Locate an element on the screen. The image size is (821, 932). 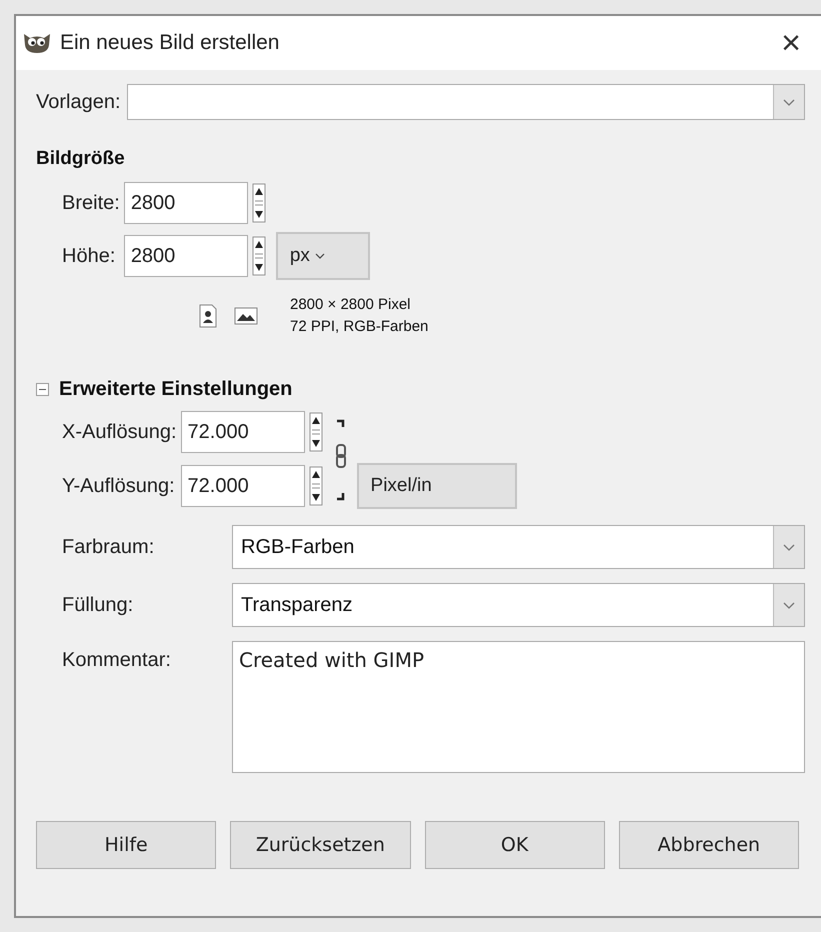
field-label: Kommentar: is located at coordinates (117, 660).